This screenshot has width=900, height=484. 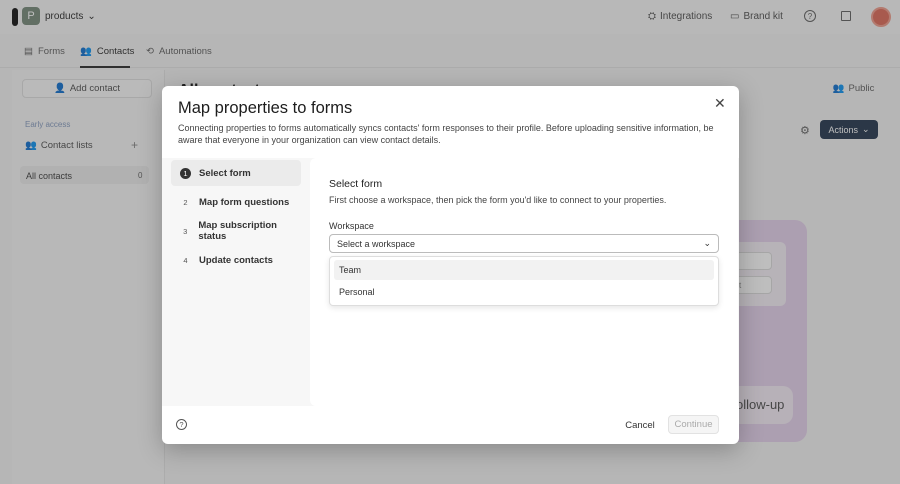 What do you see at coordinates (185, 173) in the screenshot?
I see `step-number: 1` at bounding box center [185, 173].